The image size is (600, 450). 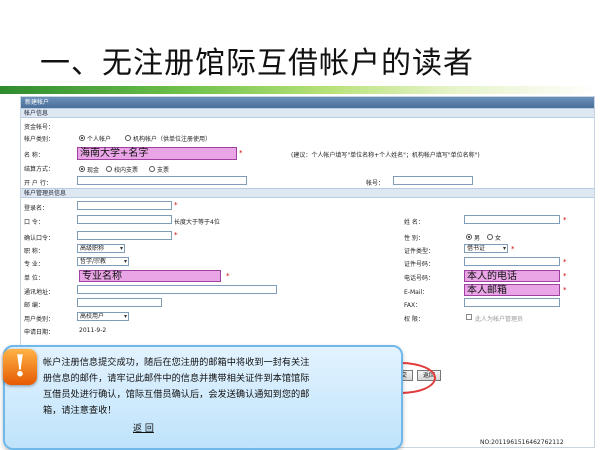 What do you see at coordinates (512, 290) in the screenshot?
I see `email-input: 本人邮箱` at bounding box center [512, 290].